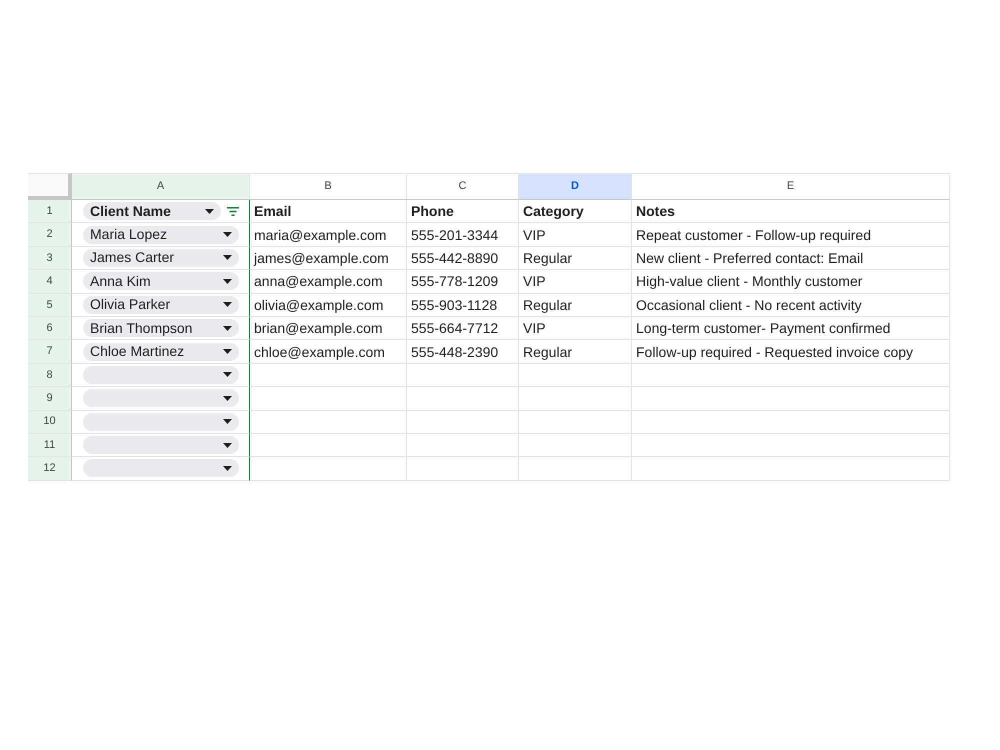 The image size is (1000, 750). I want to click on column-header: B, so click(328, 186).